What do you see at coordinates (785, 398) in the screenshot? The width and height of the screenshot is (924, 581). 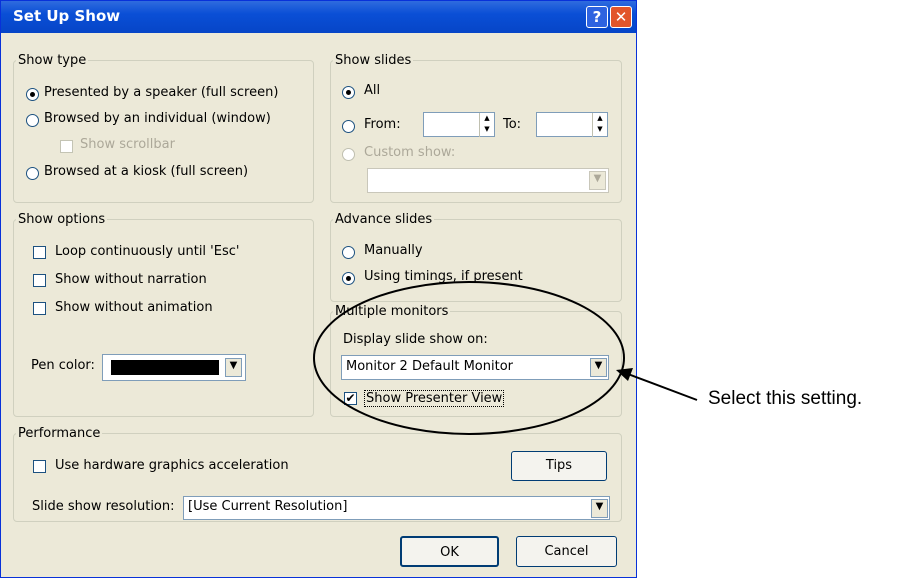 I see `annotation-callout-text: Select this setting.` at bounding box center [785, 398].